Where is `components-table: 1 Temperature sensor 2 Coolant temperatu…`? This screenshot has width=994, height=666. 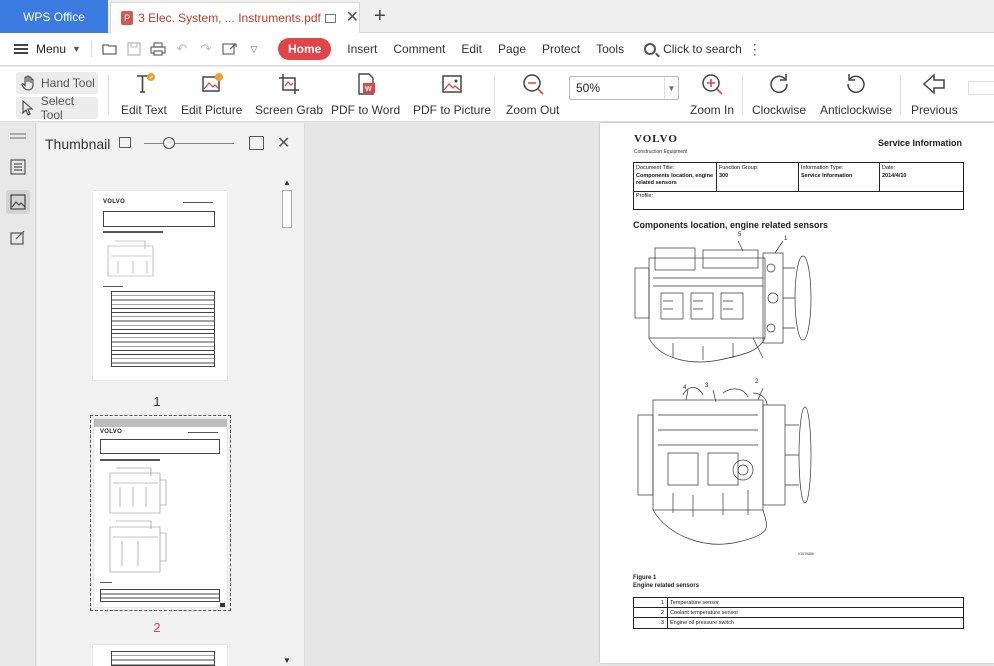
components-table: 1 Temperature sensor 2 Coolant temperatu… is located at coordinates (798, 613).